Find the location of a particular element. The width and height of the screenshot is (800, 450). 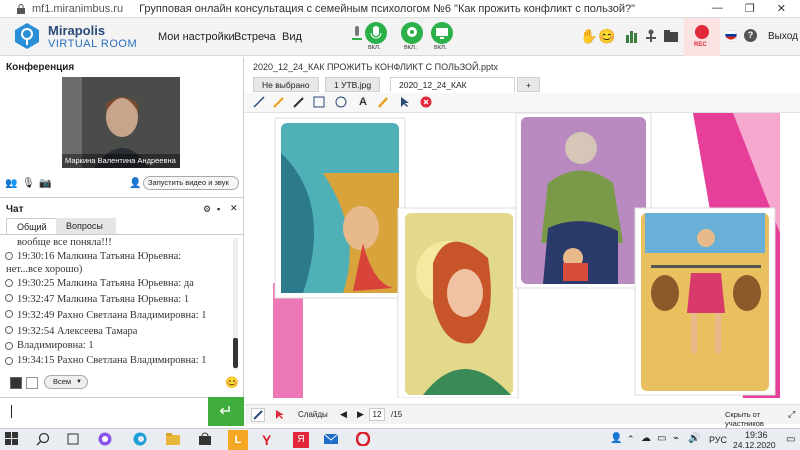

alice-icon is located at coordinates (106, 440).